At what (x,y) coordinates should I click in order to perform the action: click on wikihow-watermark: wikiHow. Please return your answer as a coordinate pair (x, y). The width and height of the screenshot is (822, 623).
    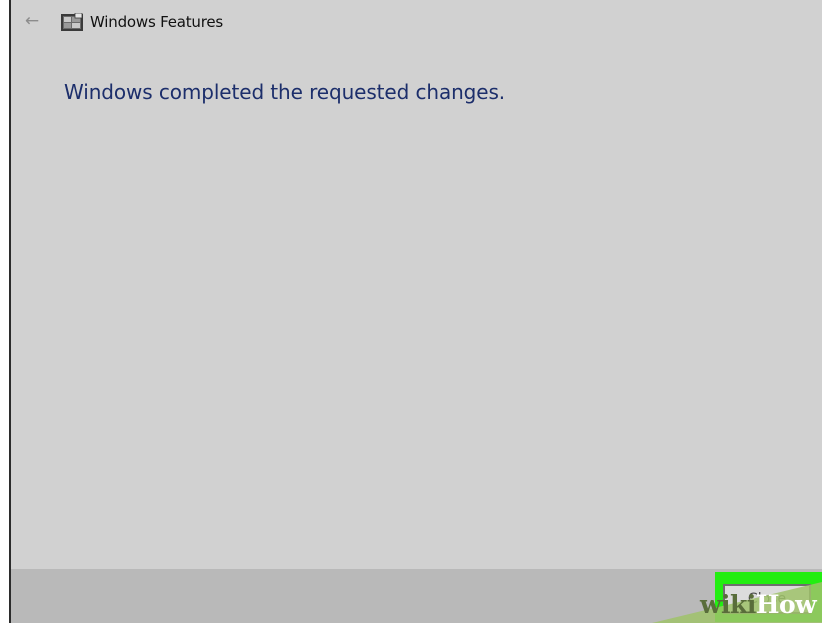
    Looking at the image, I should click on (758, 604).